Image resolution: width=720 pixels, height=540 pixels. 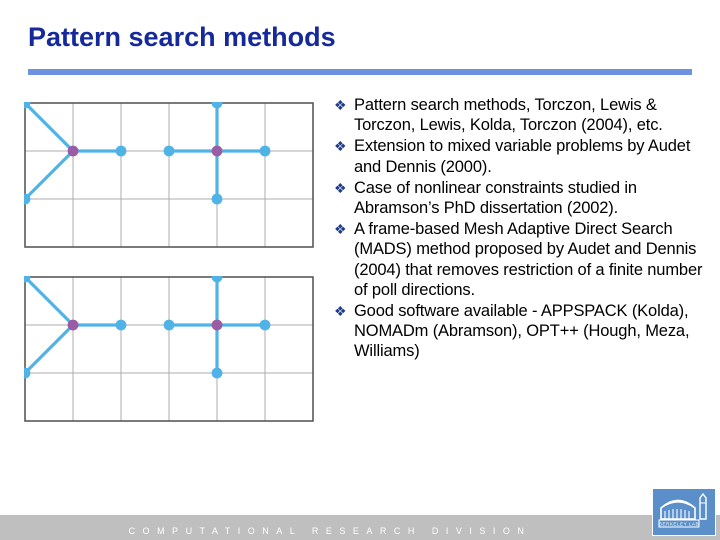 I want to click on berkeley-lab-logo: BERKELEY LAB, so click(x=684, y=512).